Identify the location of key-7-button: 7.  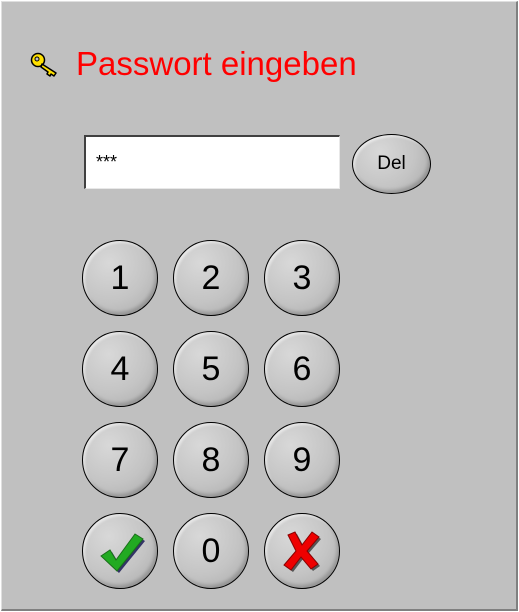
(120, 460).